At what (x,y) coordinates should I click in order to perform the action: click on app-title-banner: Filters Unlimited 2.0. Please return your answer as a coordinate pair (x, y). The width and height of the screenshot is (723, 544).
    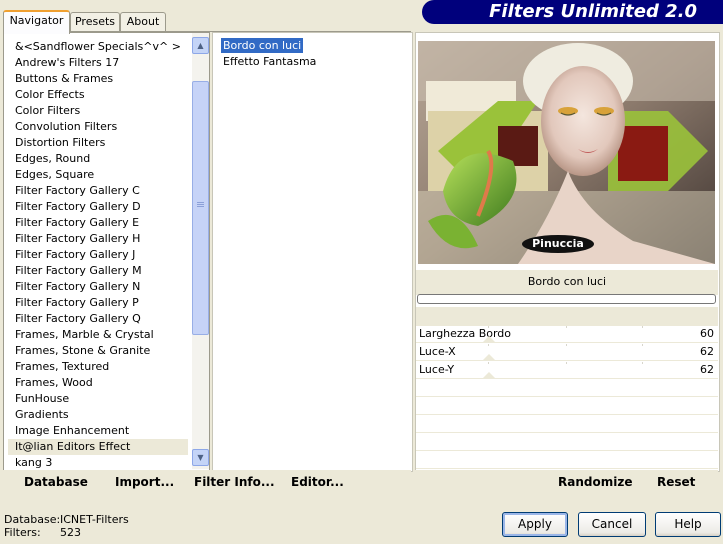
    Looking at the image, I should click on (572, 12).